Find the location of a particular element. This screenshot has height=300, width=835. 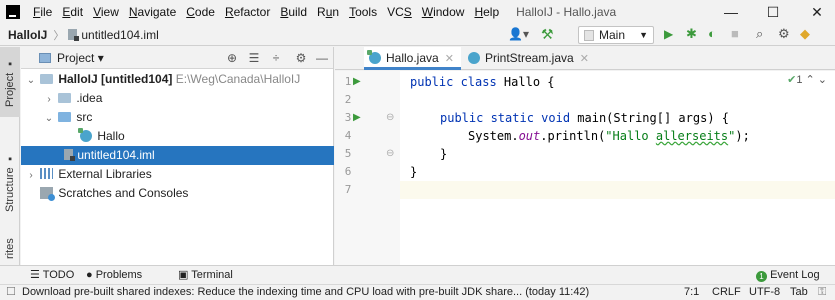

next-highlight-icon: ⌄ is located at coordinates (822, 80).